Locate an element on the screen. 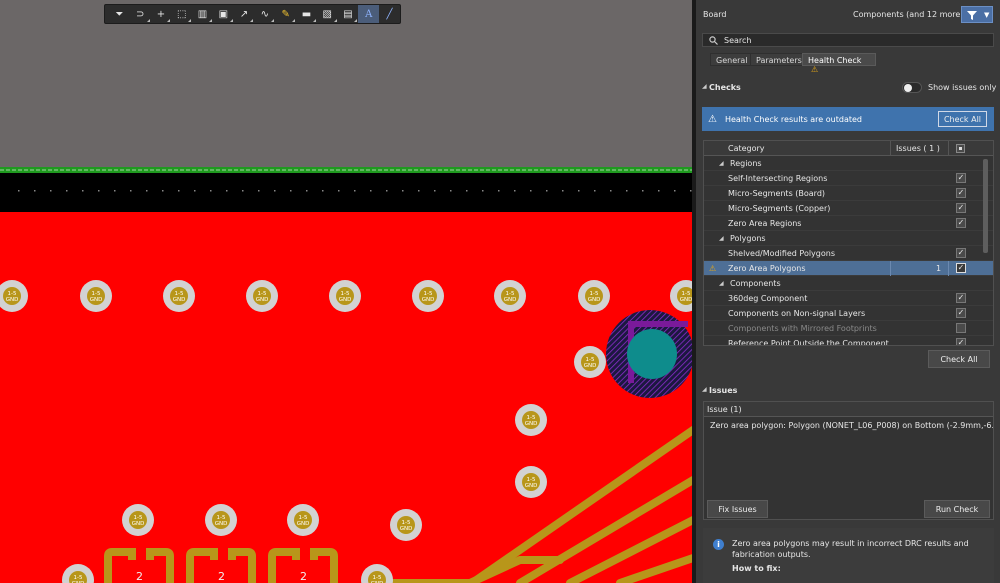 This screenshot has width=1000, height=583. grid-group-row: ◢ Components is located at coordinates (848, 283).